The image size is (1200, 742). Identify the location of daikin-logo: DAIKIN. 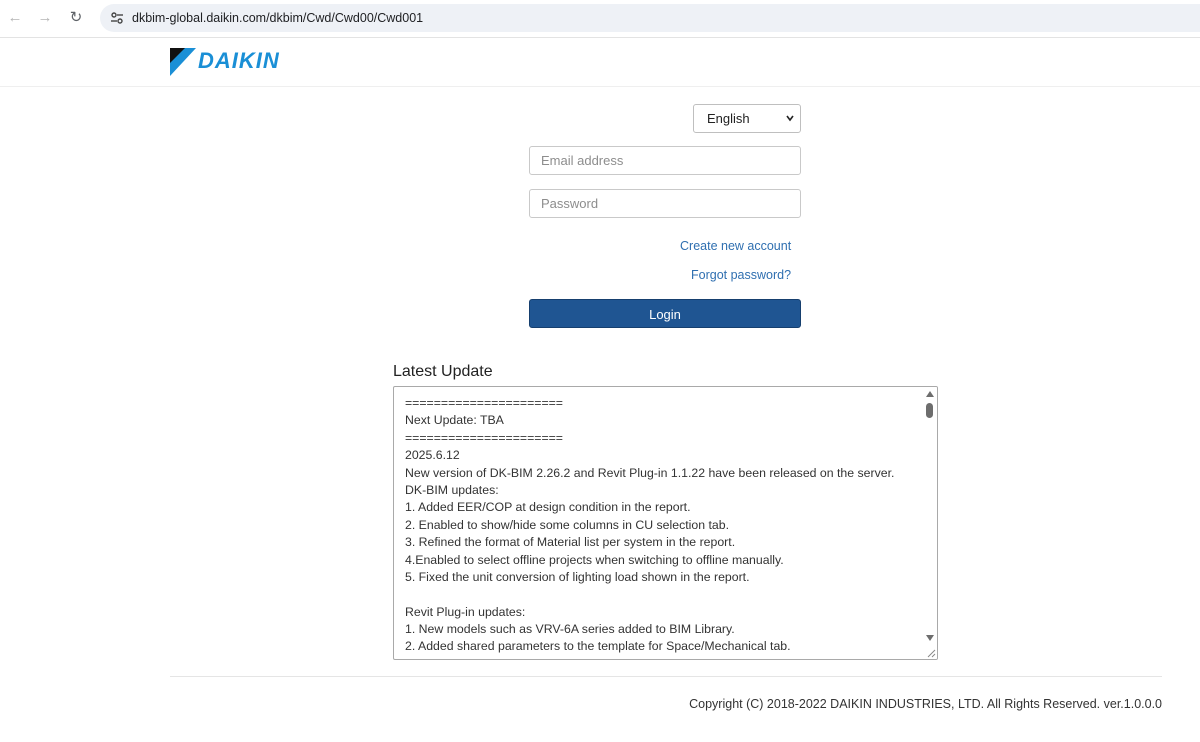
(240, 62).